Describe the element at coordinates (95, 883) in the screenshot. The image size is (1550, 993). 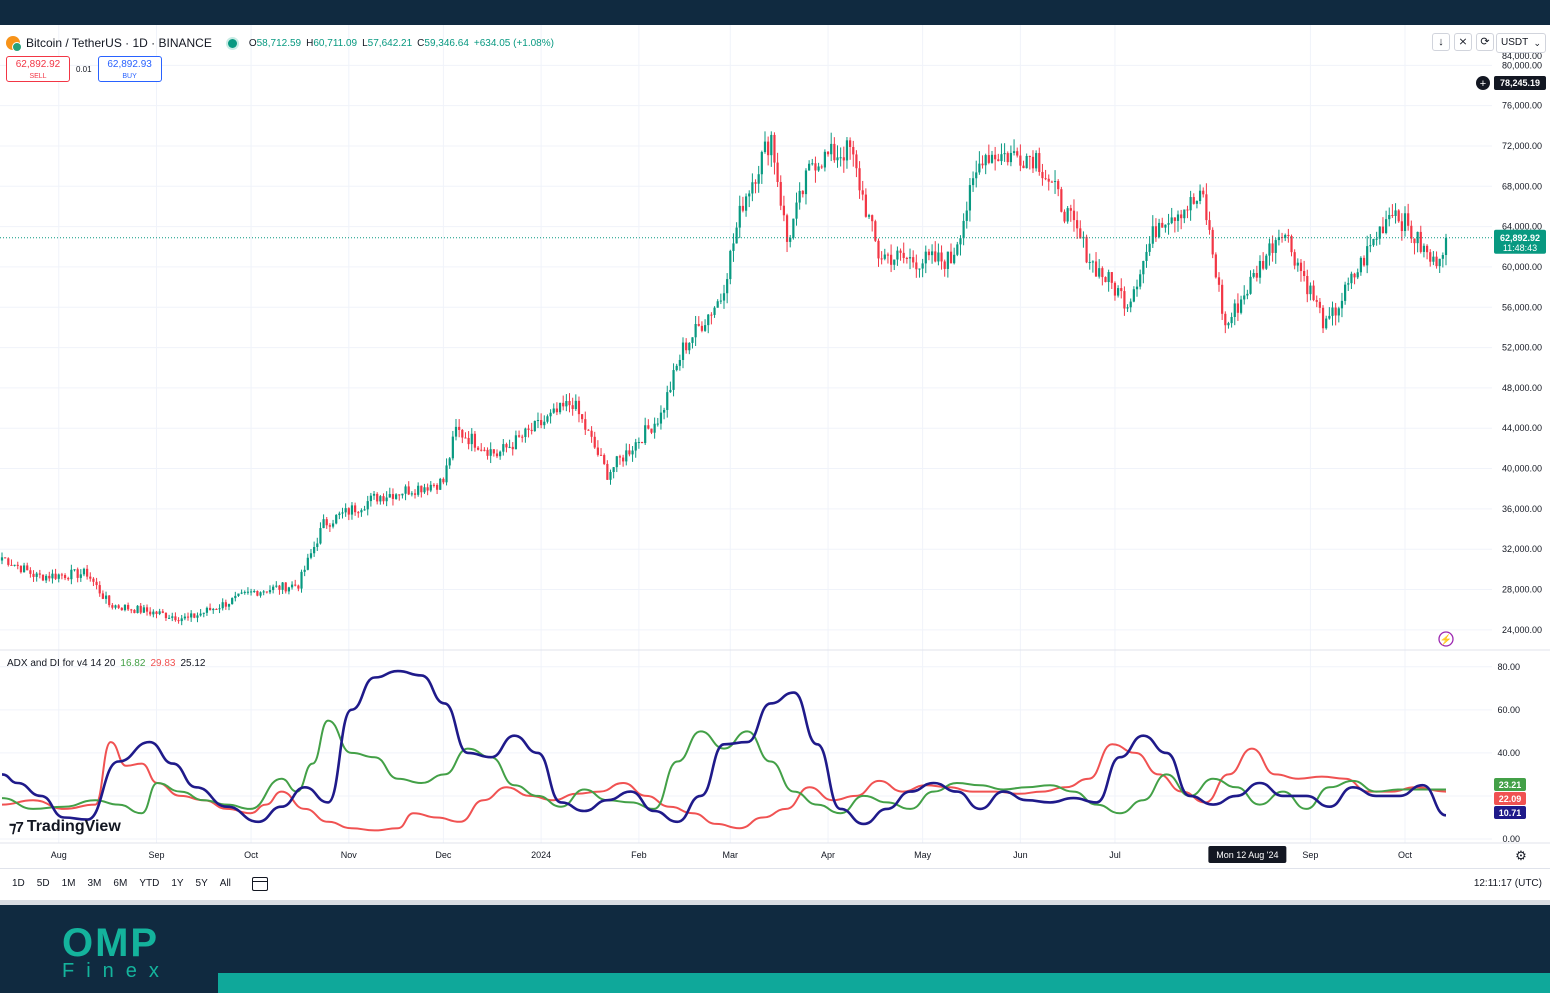
I see `range-3m: 3M` at that location.